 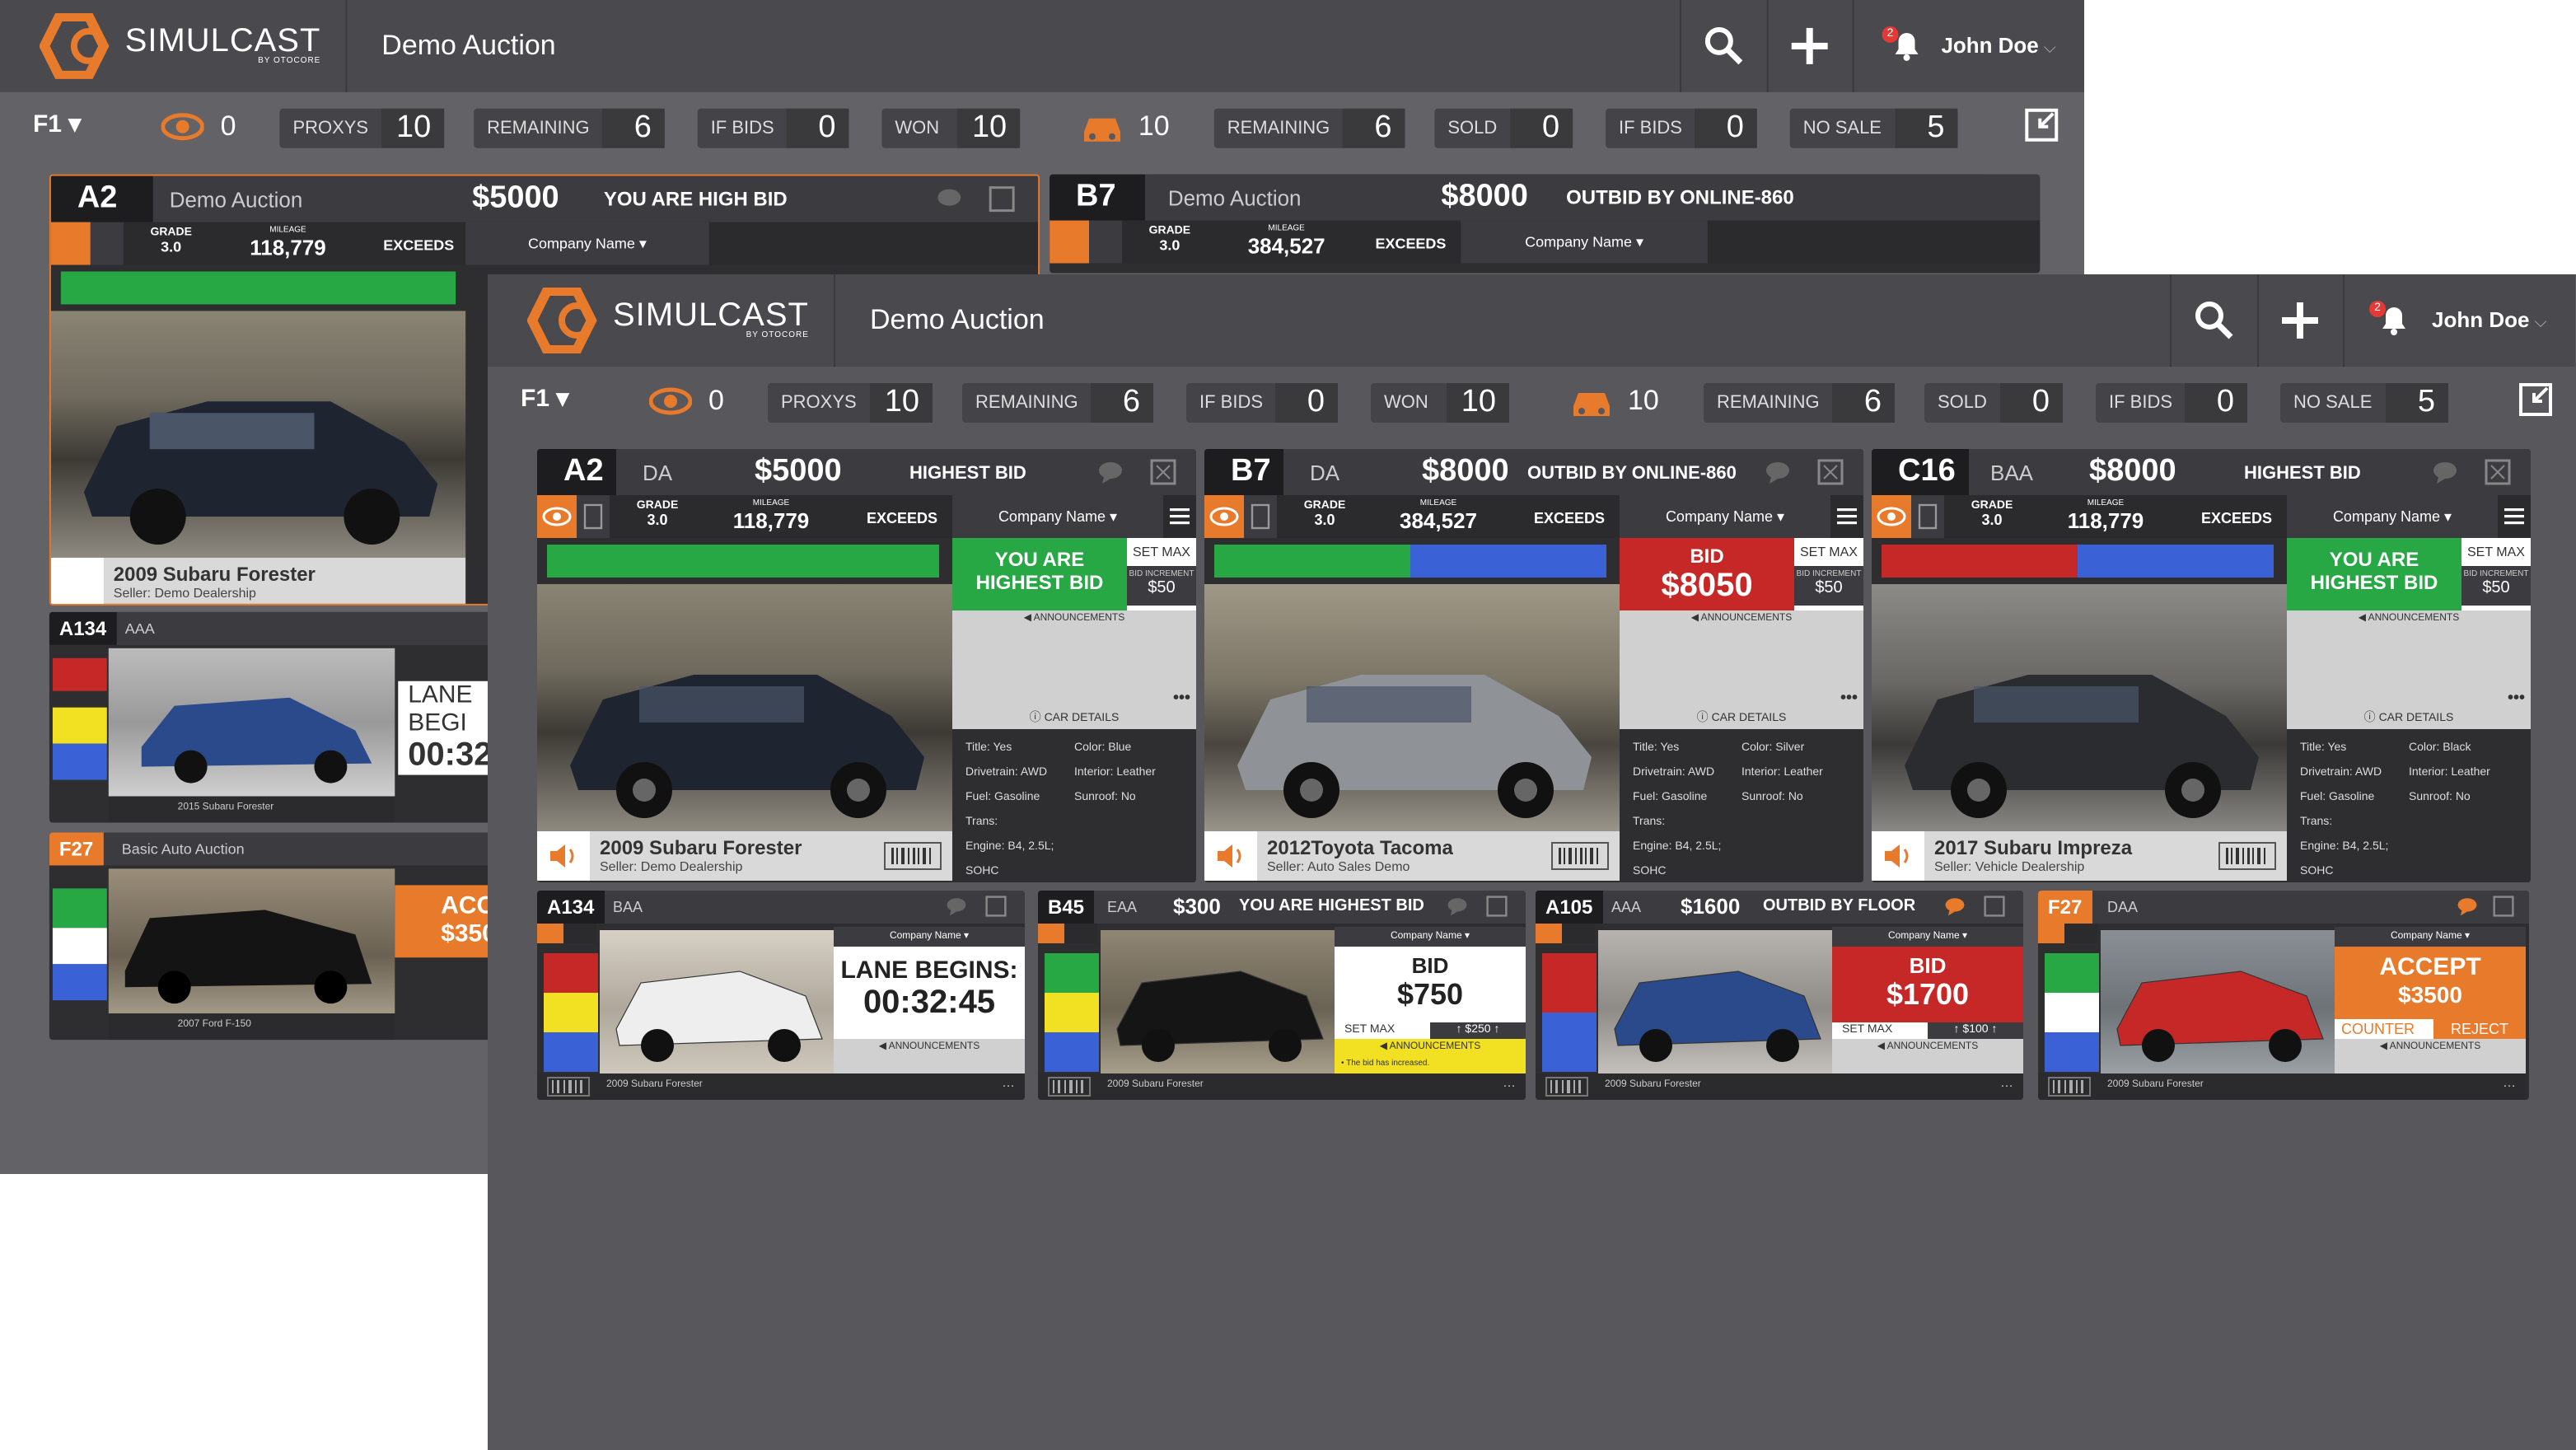 I want to click on counter-button: COUNTER, so click(x=2378, y=1029).